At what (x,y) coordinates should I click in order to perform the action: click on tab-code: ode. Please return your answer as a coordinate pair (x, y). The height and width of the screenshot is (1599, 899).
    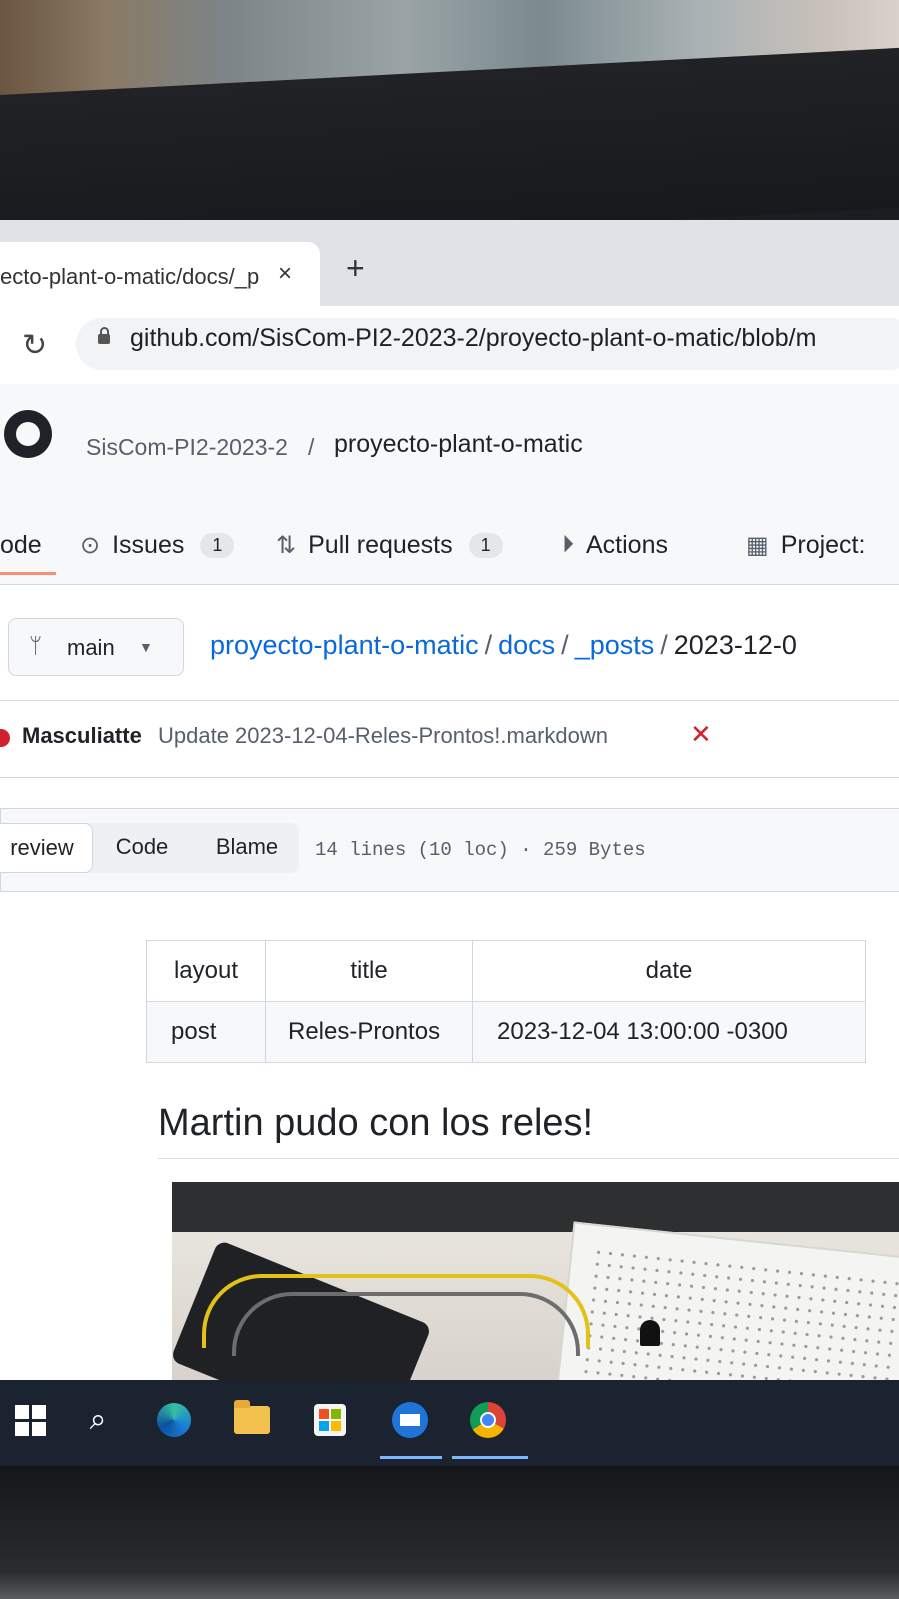
    Looking at the image, I should click on (21, 545).